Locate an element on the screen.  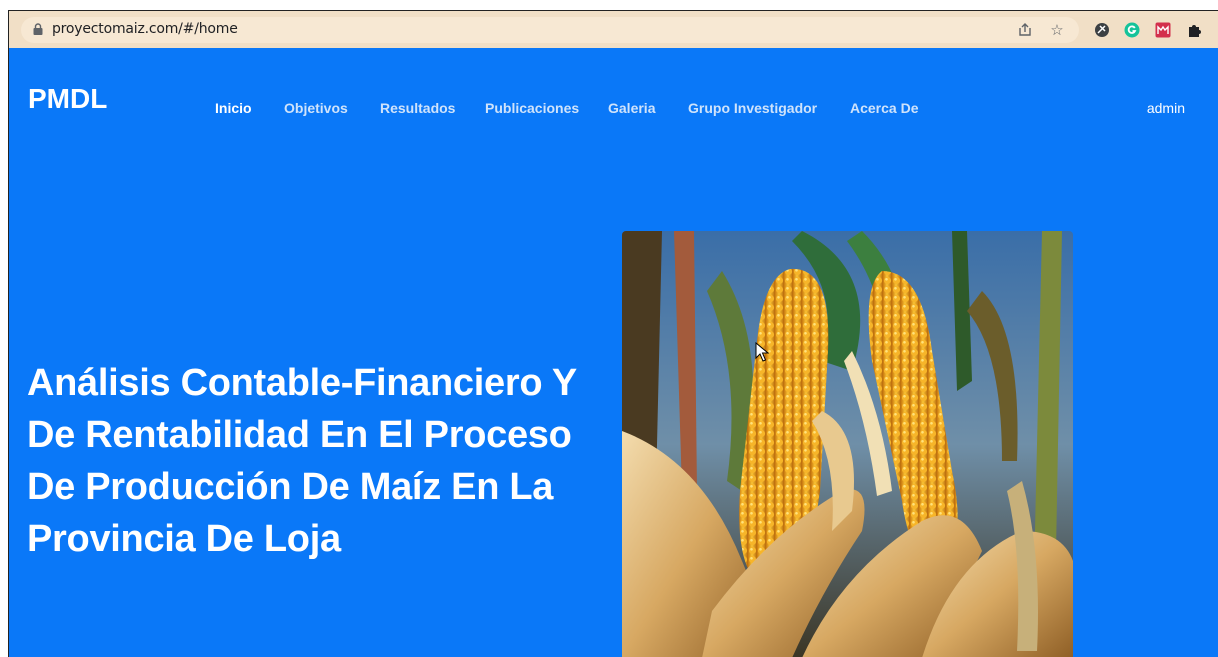
nav-link-acerca-de: Acerca De is located at coordinates (884, 108).